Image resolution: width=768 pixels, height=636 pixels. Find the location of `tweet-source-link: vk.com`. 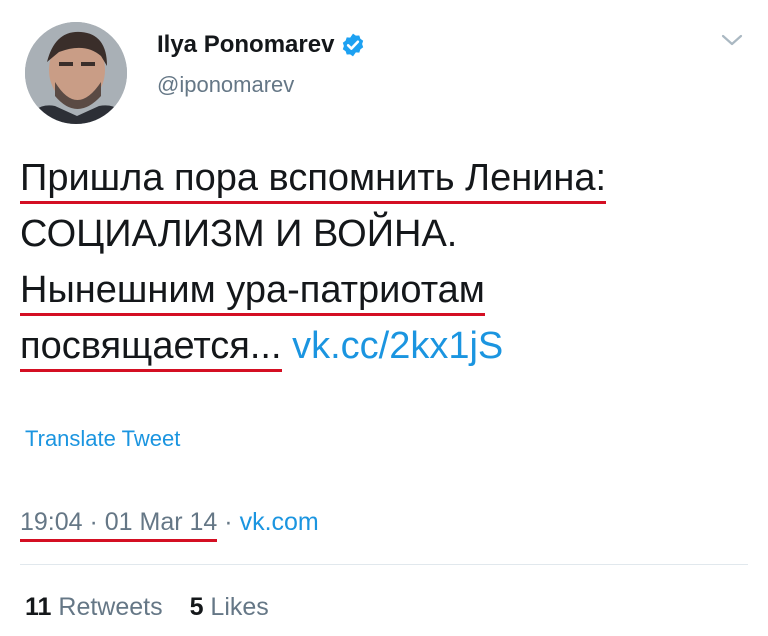

tweet-source-link: vk.com is located at coordinates (279, 522).